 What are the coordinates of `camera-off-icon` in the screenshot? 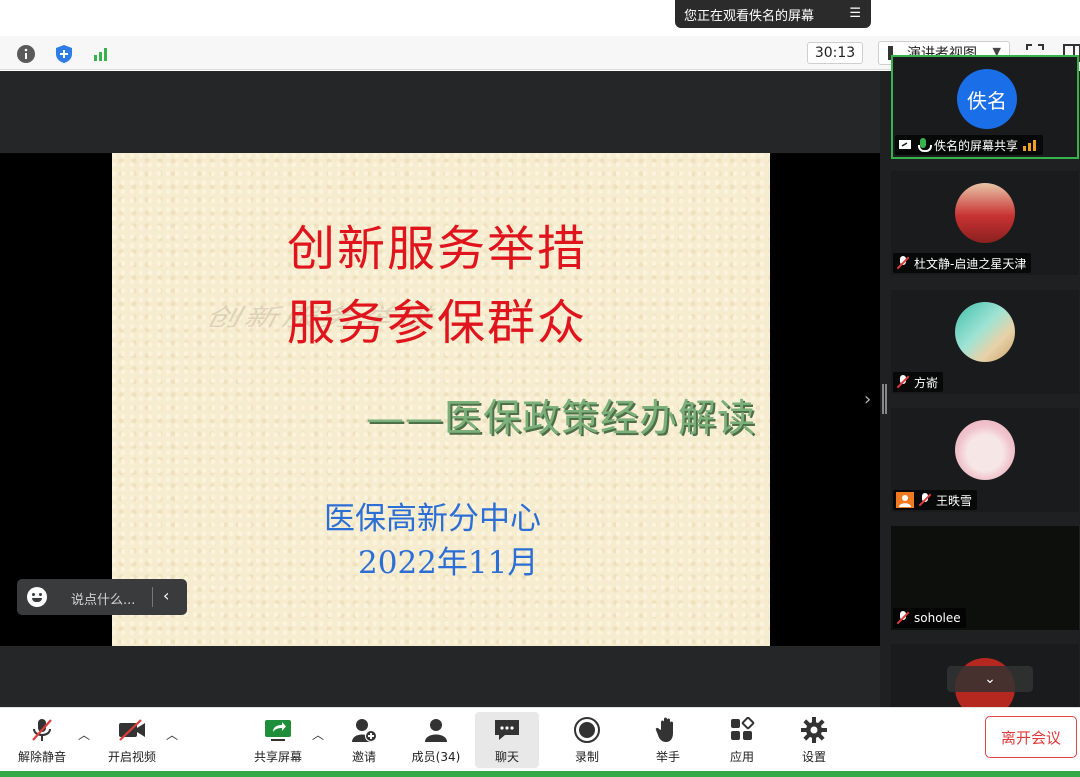 It's located at (132, 730).